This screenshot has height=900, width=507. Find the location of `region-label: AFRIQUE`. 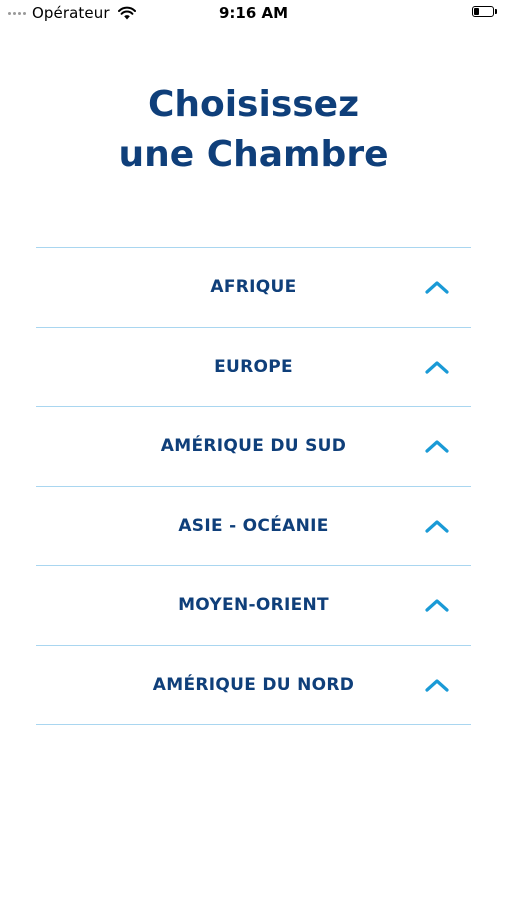

region-label: AFRIQUE is located at coordinates (253, 287).